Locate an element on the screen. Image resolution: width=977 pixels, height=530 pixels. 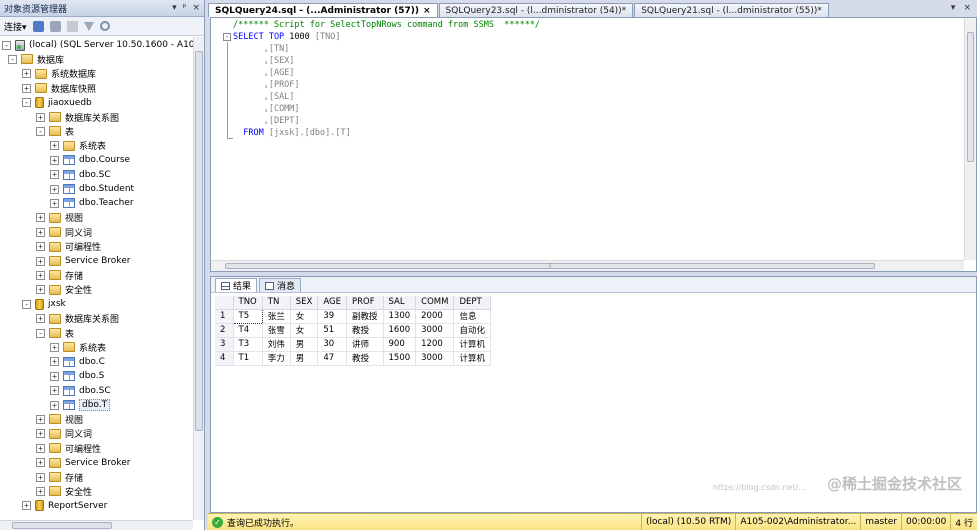
grid-cell: 2000 is located at coordinates (435, 316).